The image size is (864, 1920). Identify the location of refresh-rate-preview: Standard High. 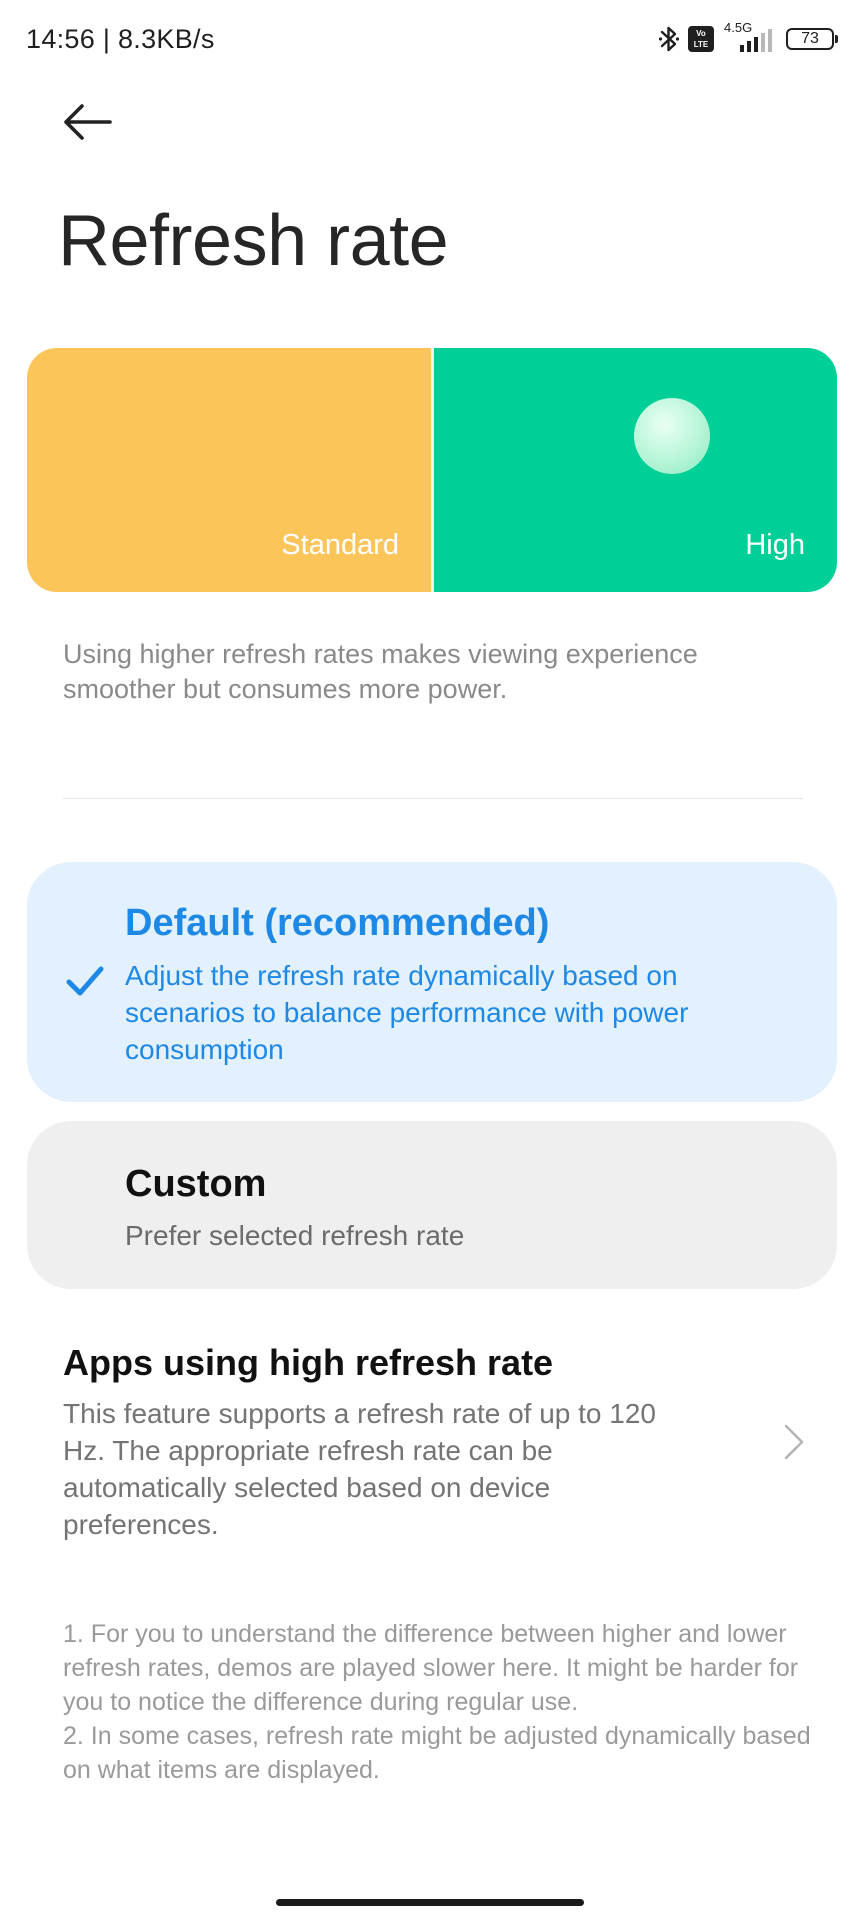
(432, 470).